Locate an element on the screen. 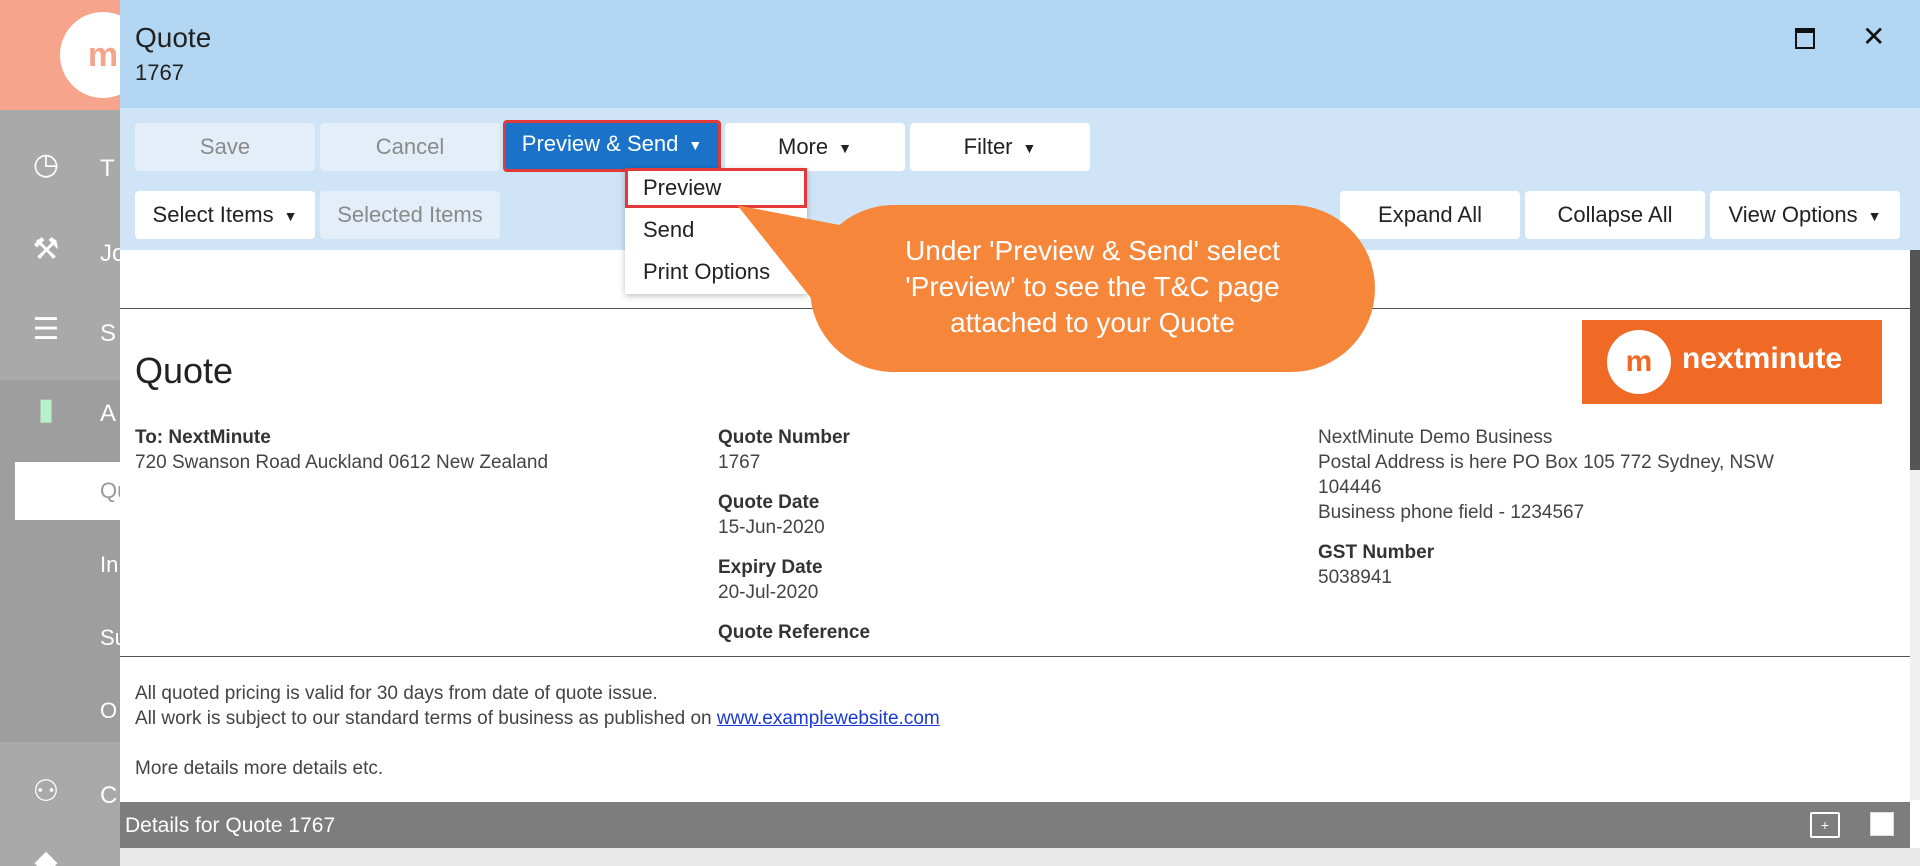 This screenshot has height=866, width=1920. select-items-button: Select Items ▼ is located at coordinates (225, 215).